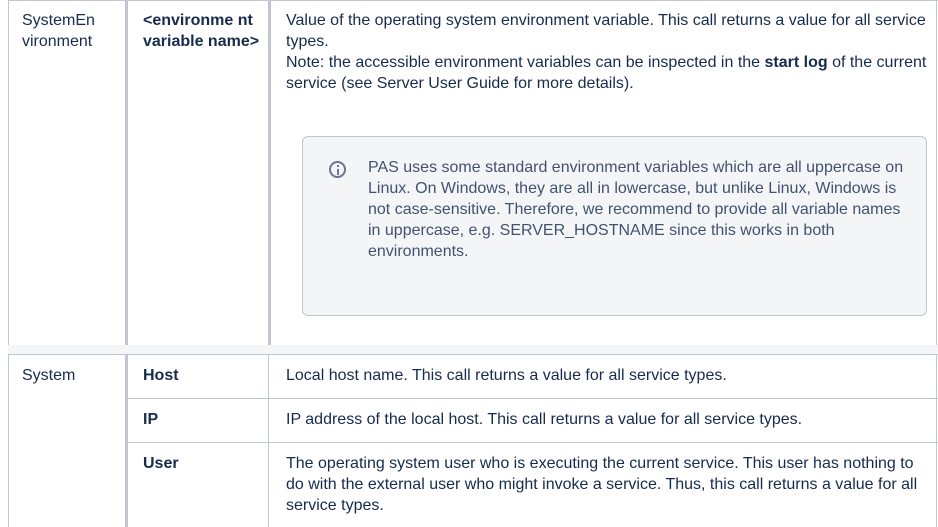  What do you see at coordinates (49, 375) in the screenshot?
I see `category-cell-system: System` at bounding box center [49, 375].